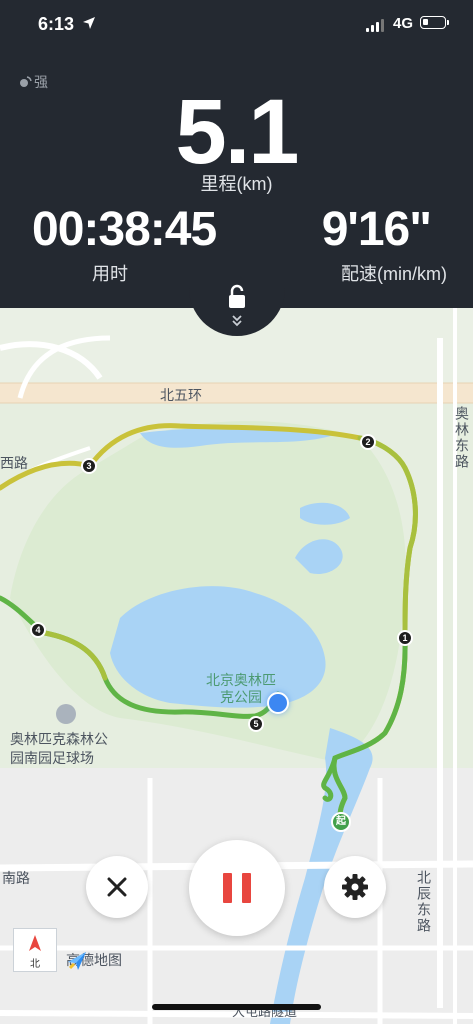 The height and width of the screenshot is (1024, 473). What do you see at coordinates (59, 748) in the screenshot?
I see `poi-label: 奥林匹克森林公园南园足球场` at bounding box center [59, 748].